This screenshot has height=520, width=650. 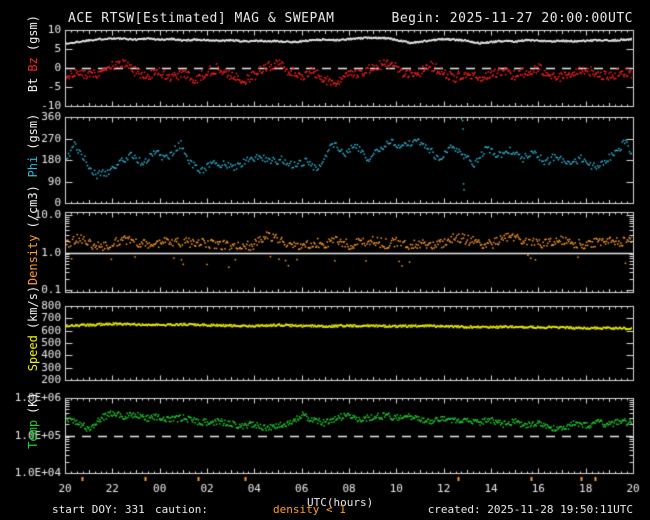 What do you see at coordinates (33, 85) in the screenshot?
I see `bt-label: Bt` at bounding box center [33, 85].